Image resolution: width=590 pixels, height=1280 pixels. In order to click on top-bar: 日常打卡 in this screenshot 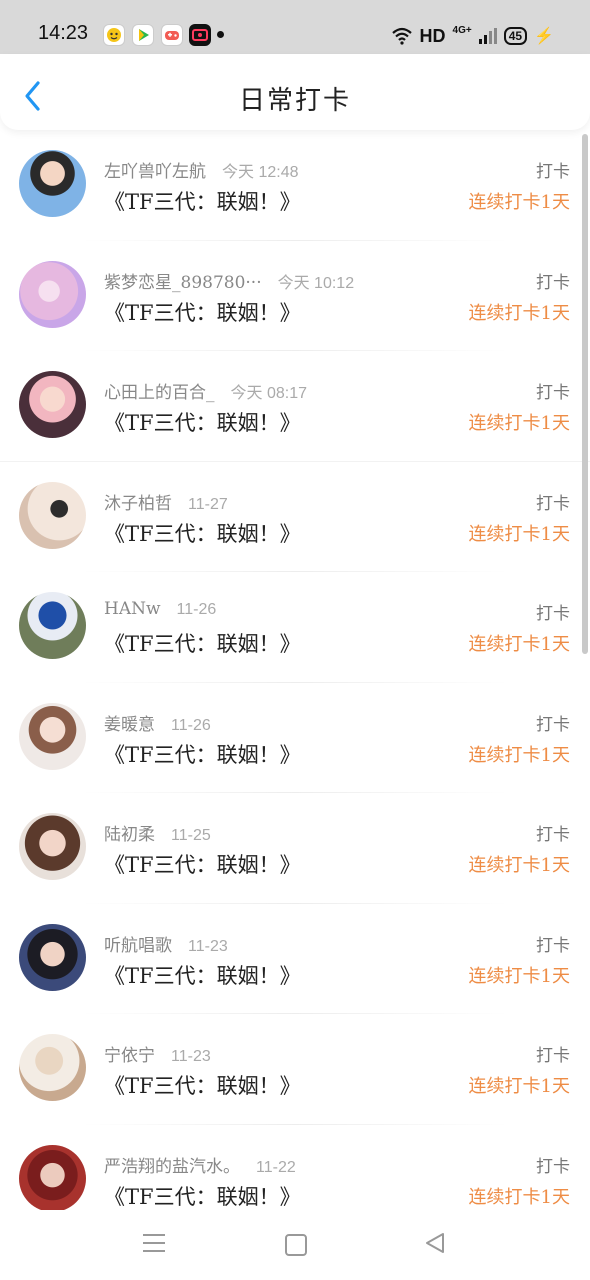, I will do `click(295, 92)`.